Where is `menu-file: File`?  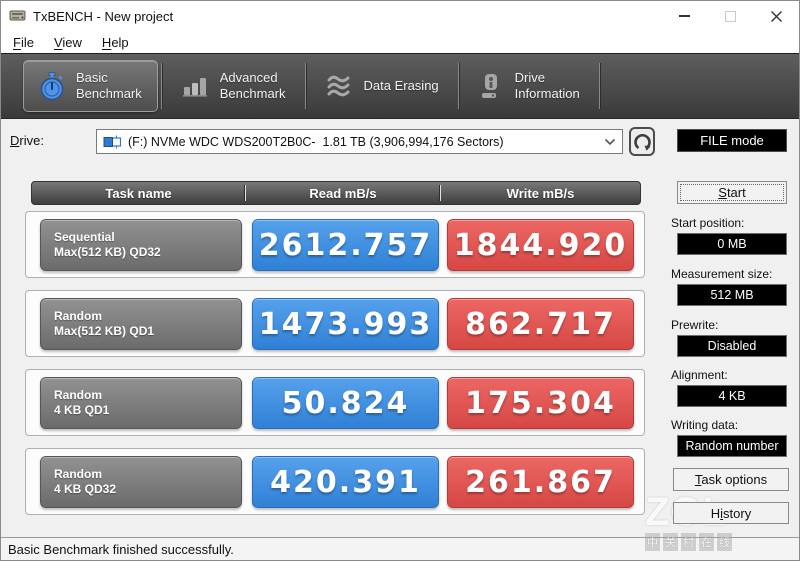
menu-file: File is located at coordinates (23, 42).